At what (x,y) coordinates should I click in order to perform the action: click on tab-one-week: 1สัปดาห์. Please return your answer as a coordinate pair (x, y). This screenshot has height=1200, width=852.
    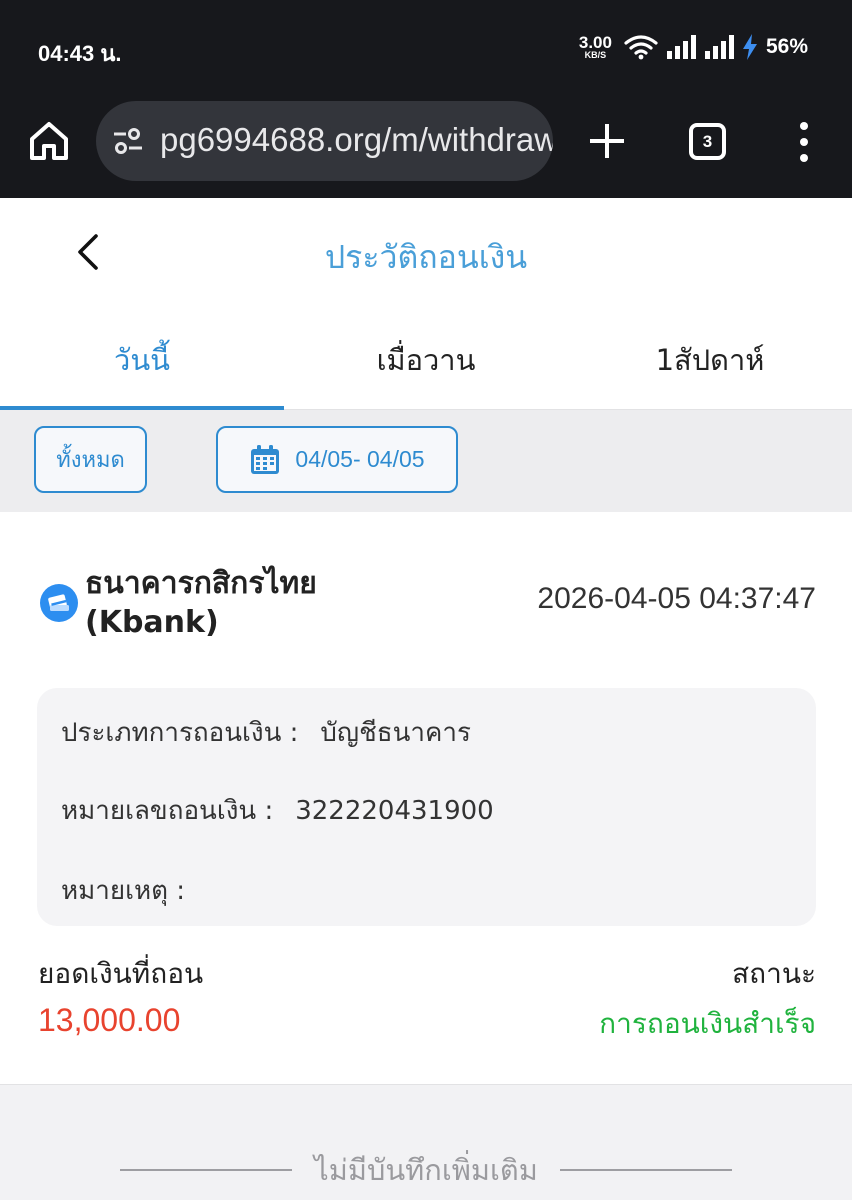
    Looking at the image, I should click on (710, 359).